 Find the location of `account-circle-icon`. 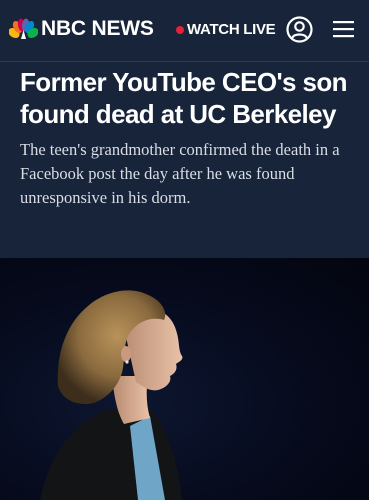

account-circle-icon is located at coordinates (299, 29).